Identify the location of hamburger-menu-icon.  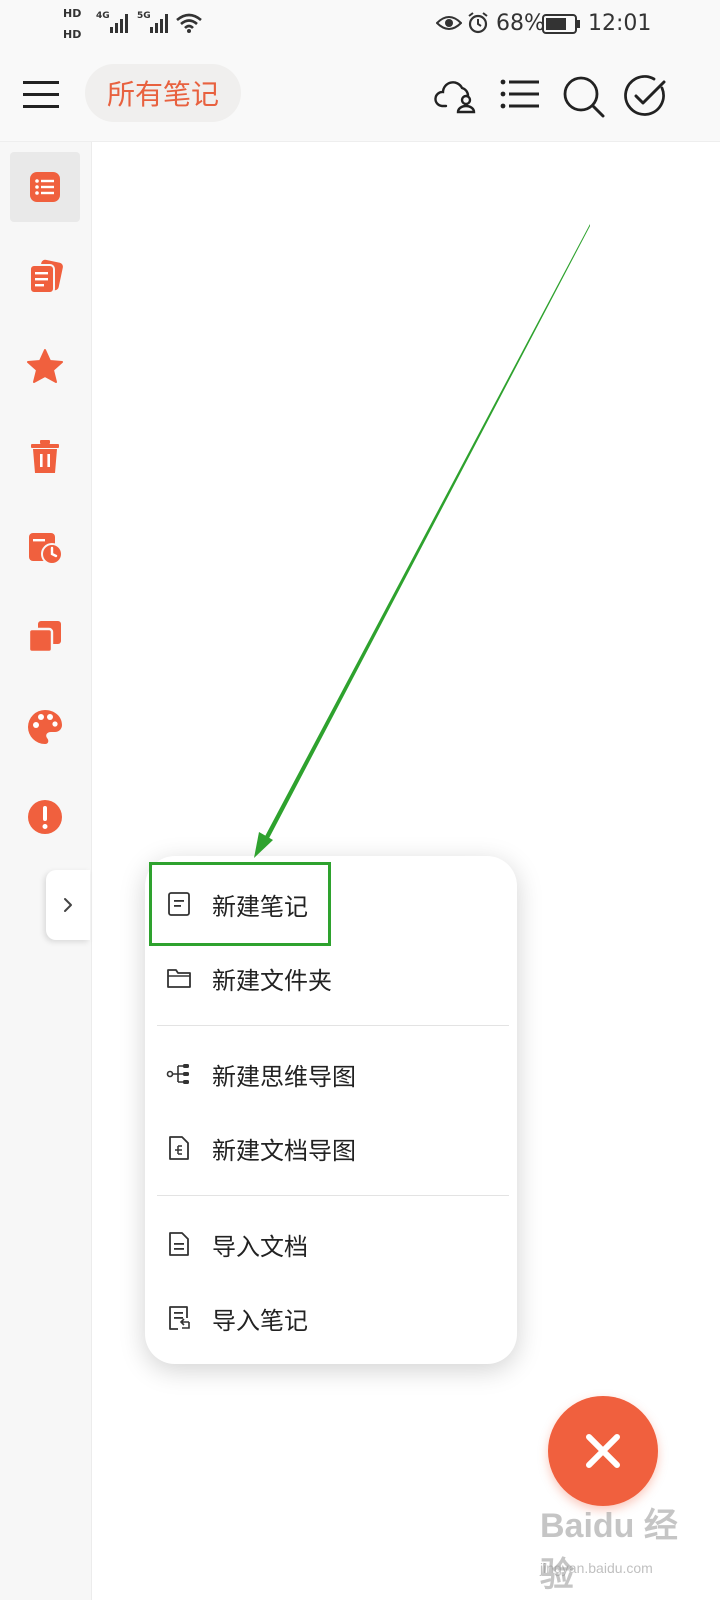
(41, 95).